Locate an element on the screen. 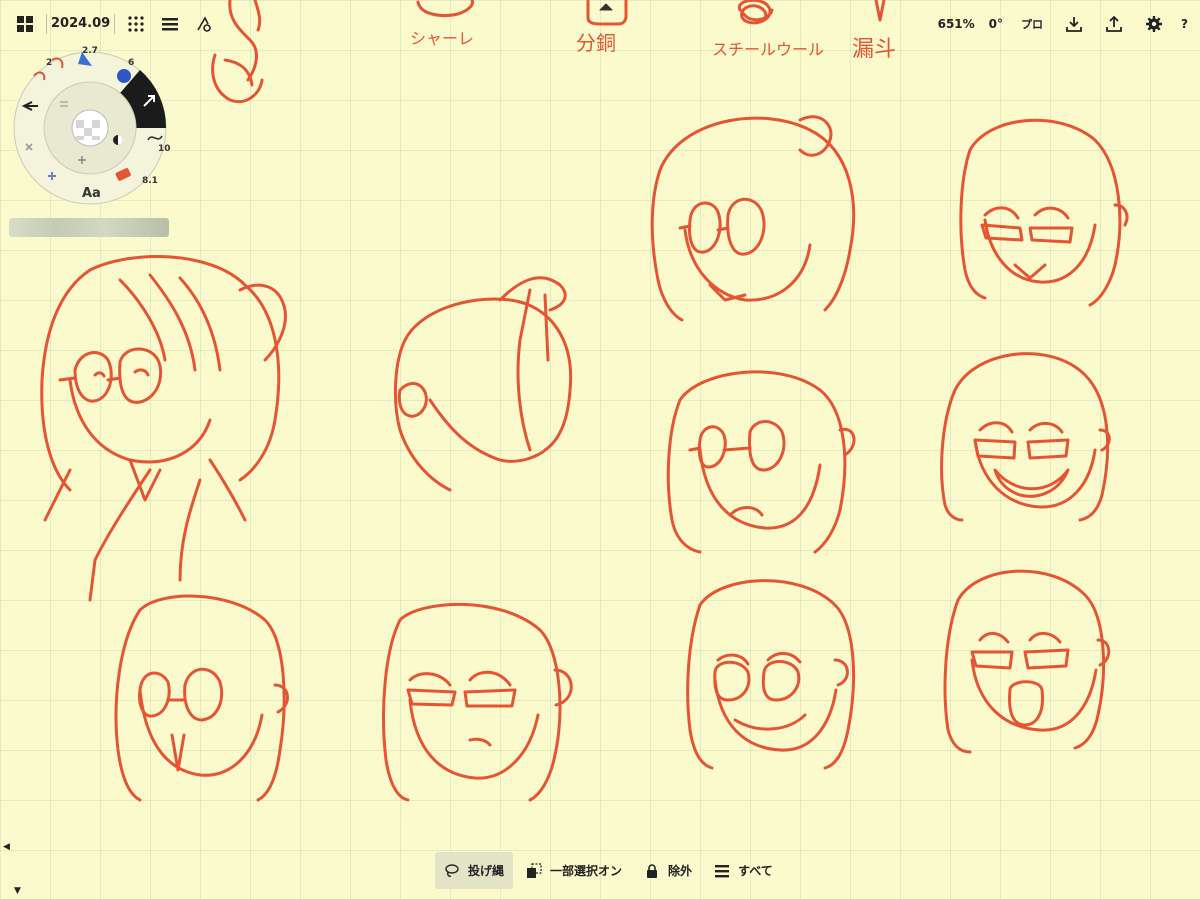 The height and width of the screenshot is (899, 1200). sketch-funnel is located at coordinates (880, 11).